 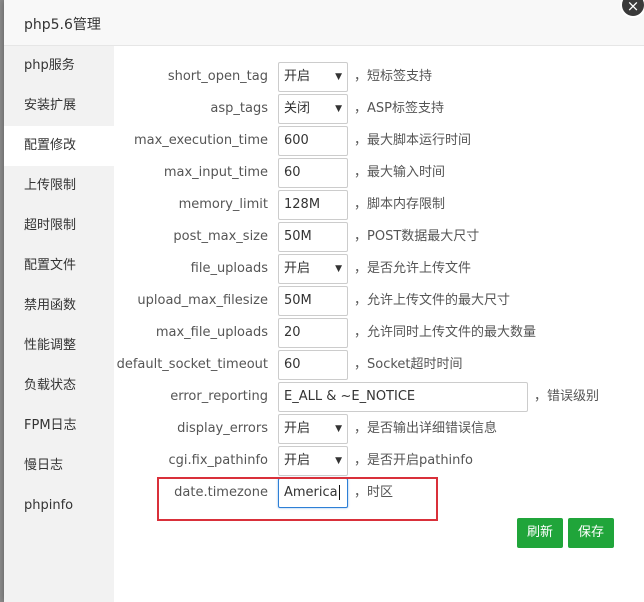 What do you see at coordinates (313, 109) in the screenshot?
I see `asp-tags-select: 关闭 ▼` at bounding box center [313, 109].